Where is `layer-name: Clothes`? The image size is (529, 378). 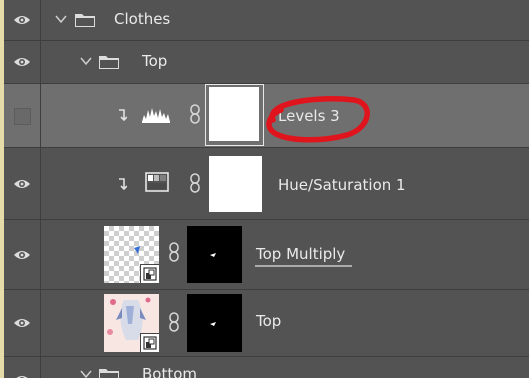
layer-name: Clothes is located at coordinates (142, 19).